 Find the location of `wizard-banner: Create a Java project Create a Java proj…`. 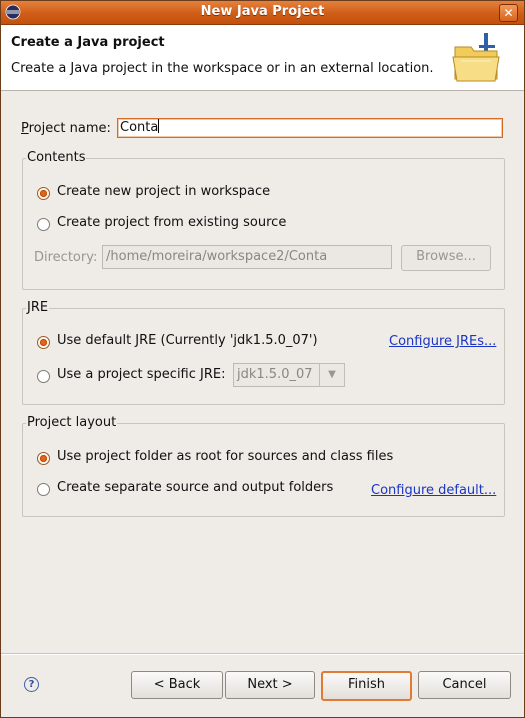

wizard-banner: Create a Java project Create a Java proj… is located at coordinates (262, 58).